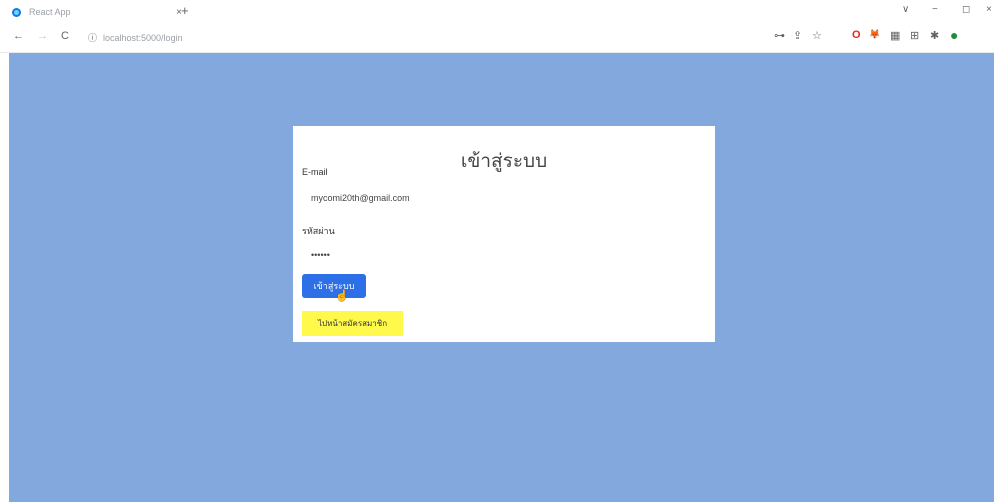 This screenshot has height=502, width=994. What do you see at coordinates (92, 37) in the screenshot?
I see `site-info-icon: ⓘ` at bounding box center [92, 37].